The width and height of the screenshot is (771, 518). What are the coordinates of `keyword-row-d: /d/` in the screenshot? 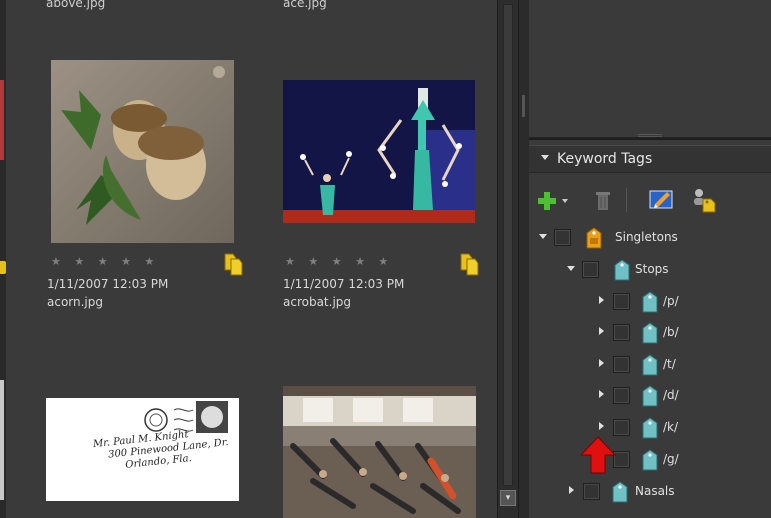 It's located at (684, 396).